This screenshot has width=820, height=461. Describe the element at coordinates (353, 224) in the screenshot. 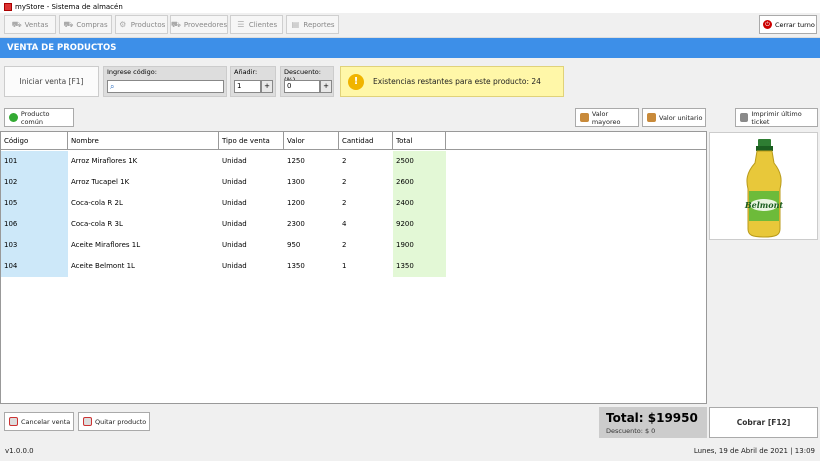

I see `table-row: 106 Coca-cola R 3L Unidad 2300 4 9200` at that location.